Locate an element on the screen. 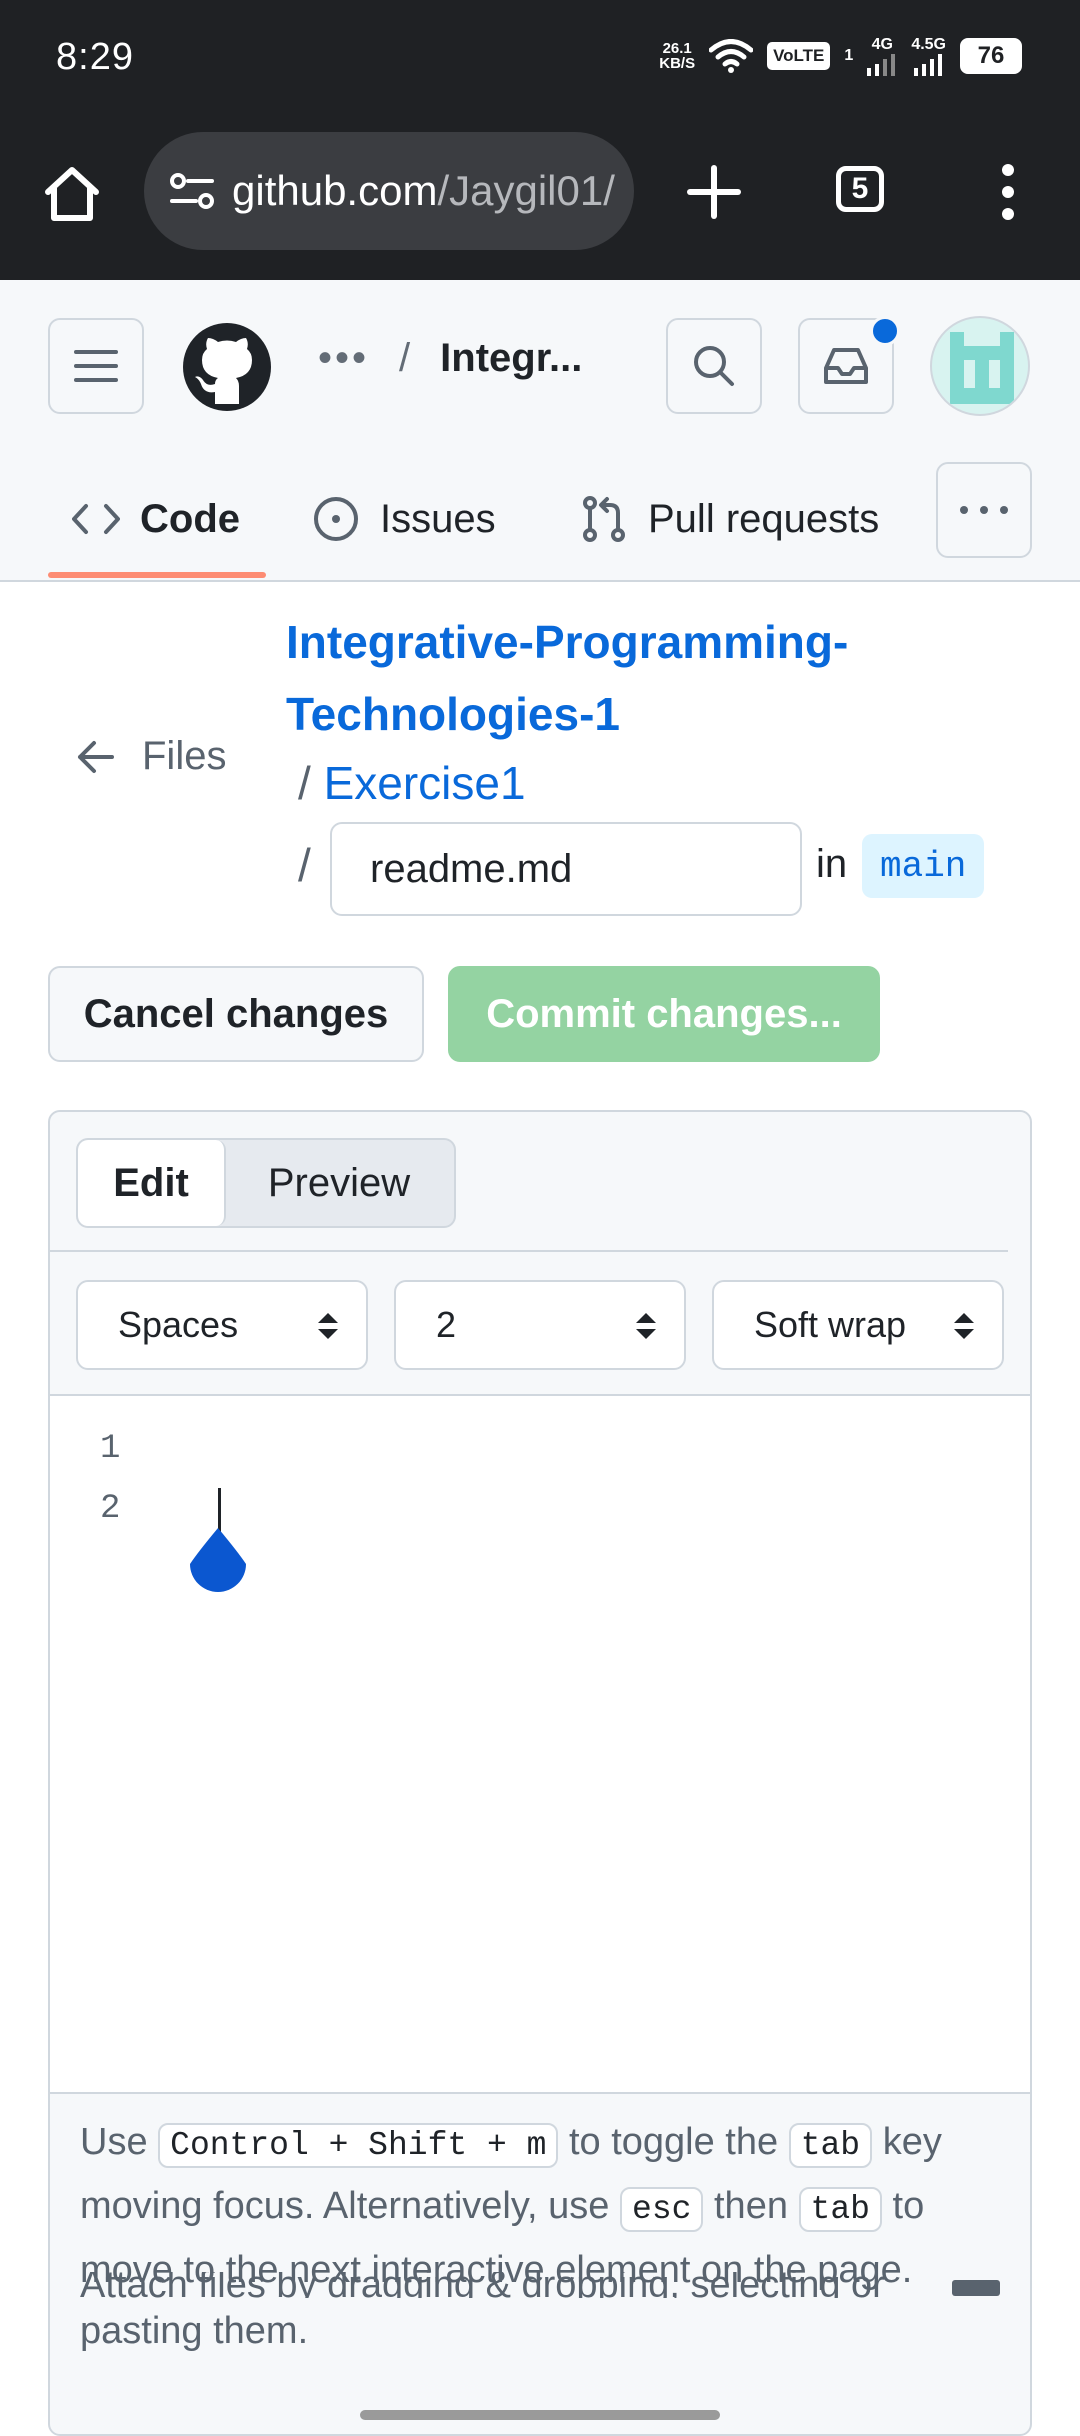 The height and width of the screenshot is (2436, 1080). status-bar: 8:29 26.1 KB/S VoLTE 1 4G 4.5G 76 is located at coordinates (540, 60).